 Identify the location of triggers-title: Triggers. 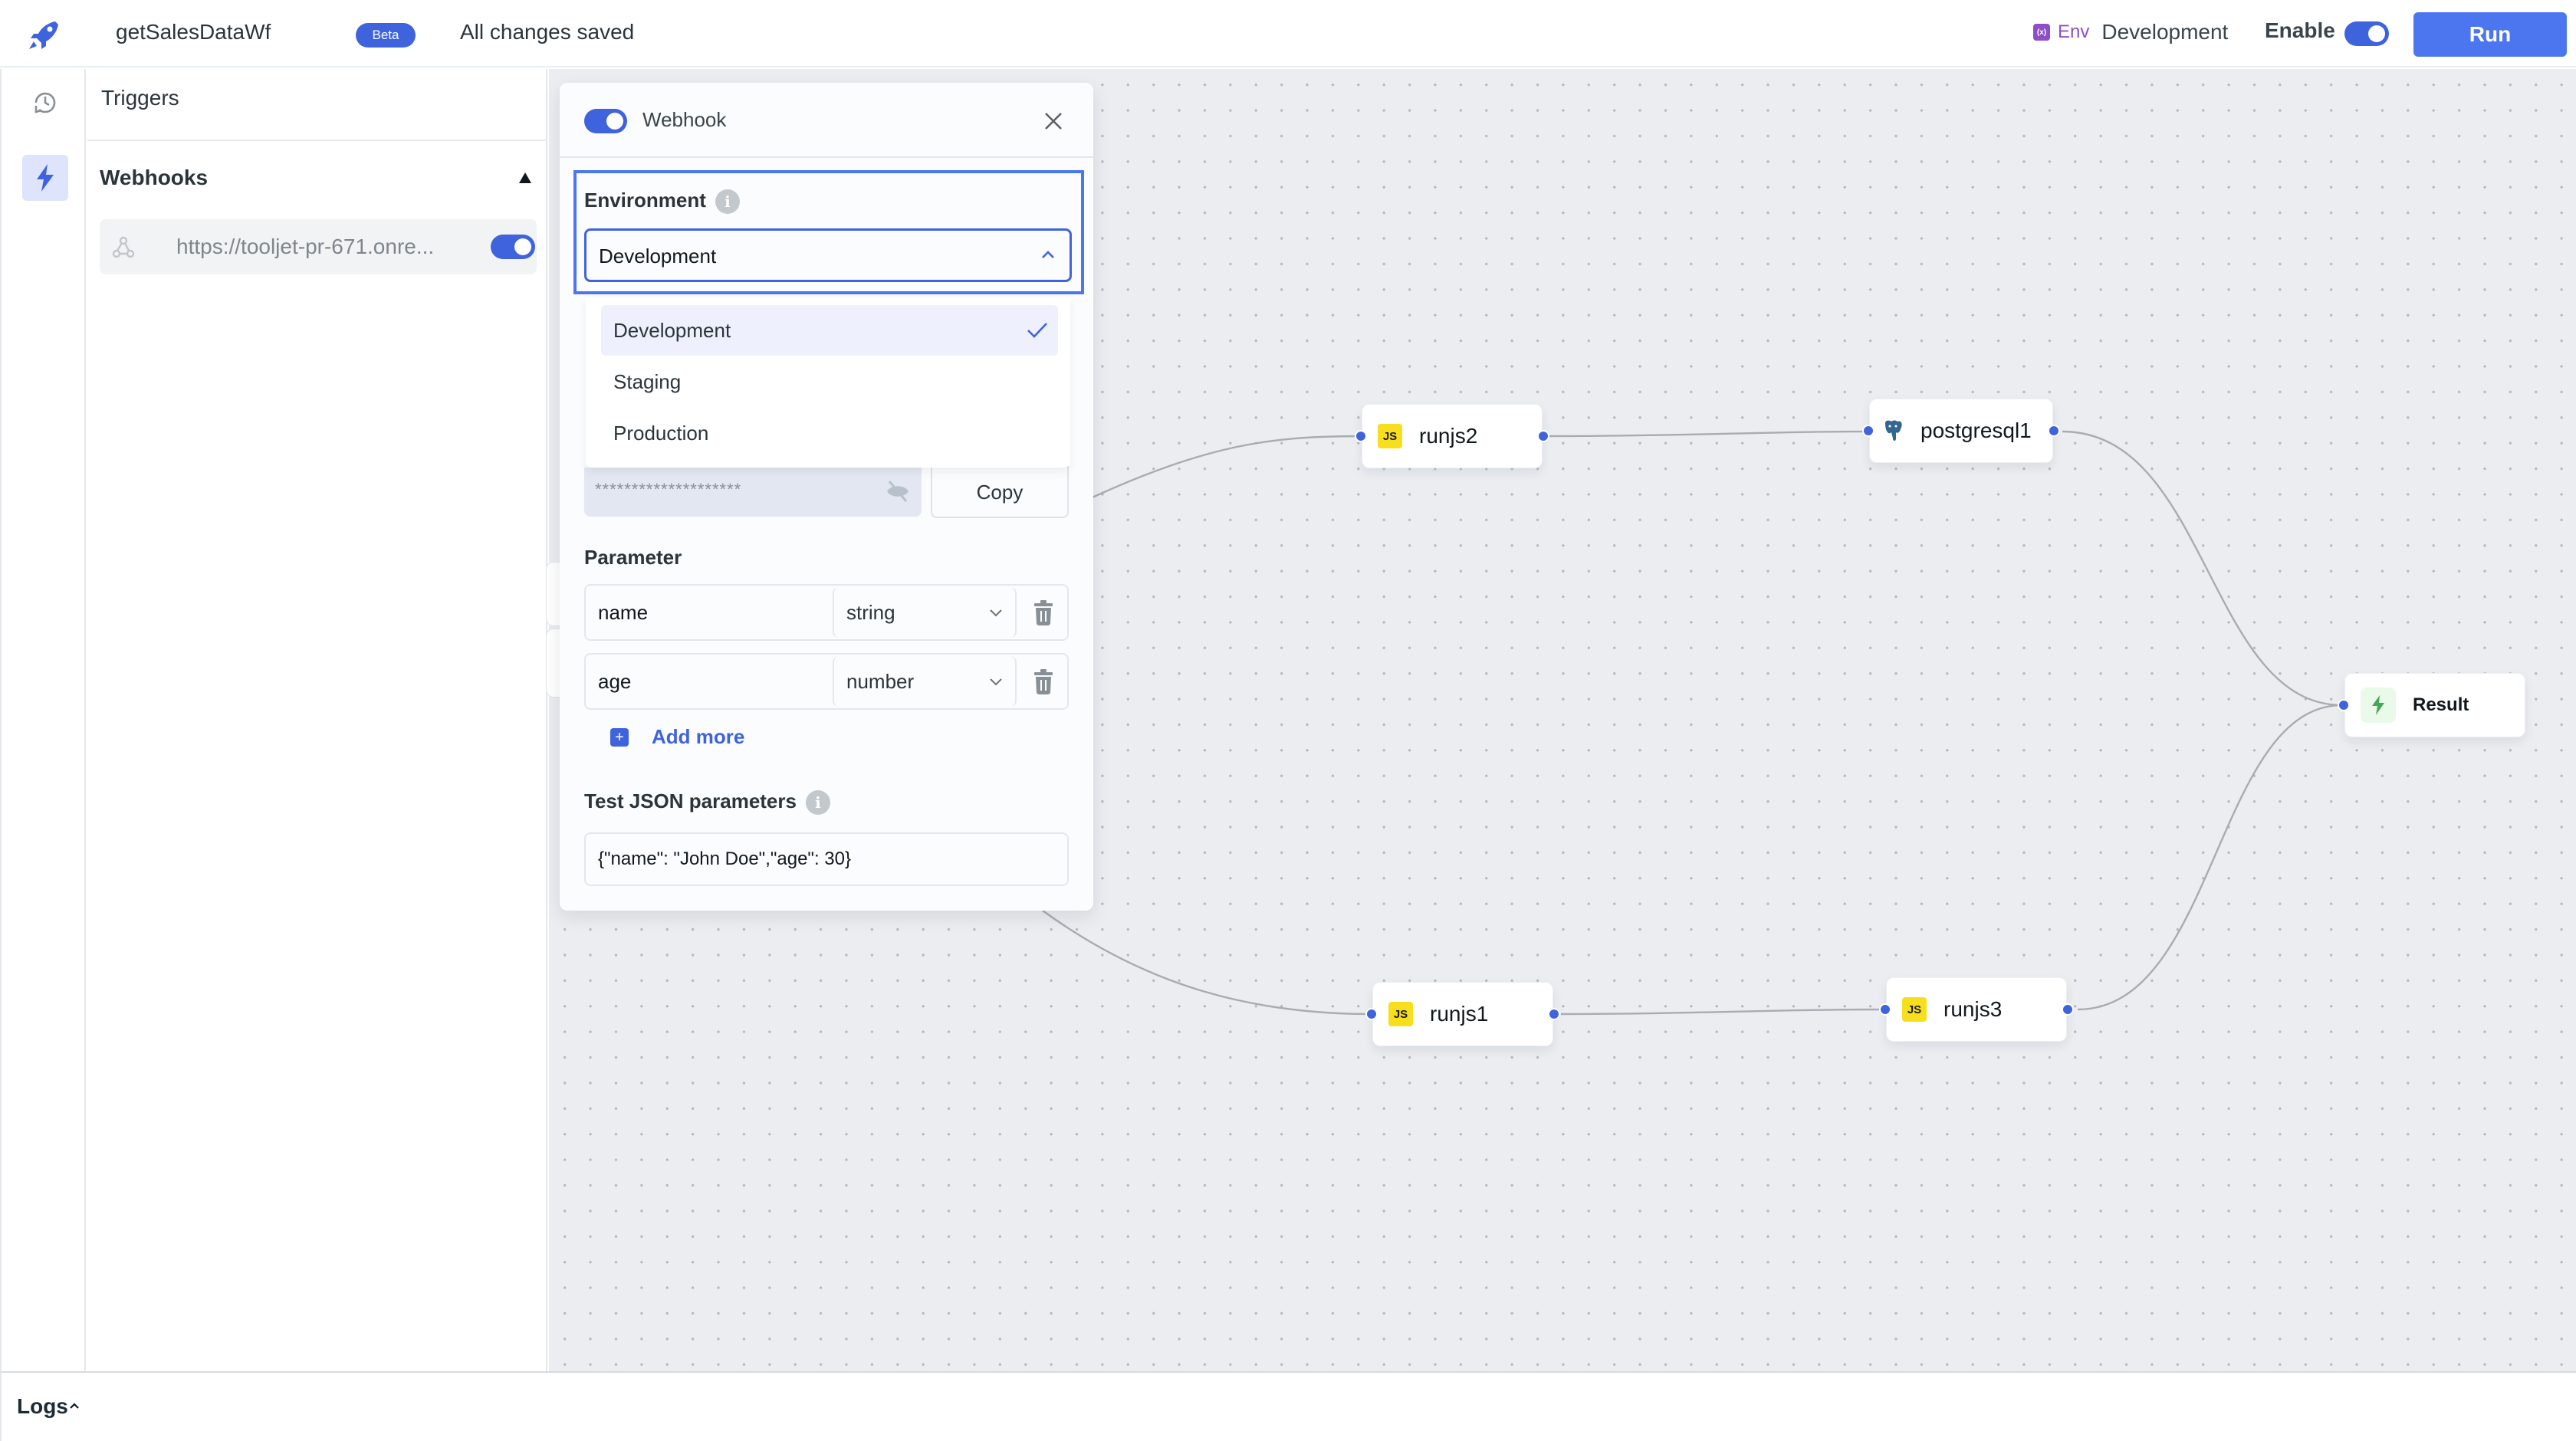
(140, 98).